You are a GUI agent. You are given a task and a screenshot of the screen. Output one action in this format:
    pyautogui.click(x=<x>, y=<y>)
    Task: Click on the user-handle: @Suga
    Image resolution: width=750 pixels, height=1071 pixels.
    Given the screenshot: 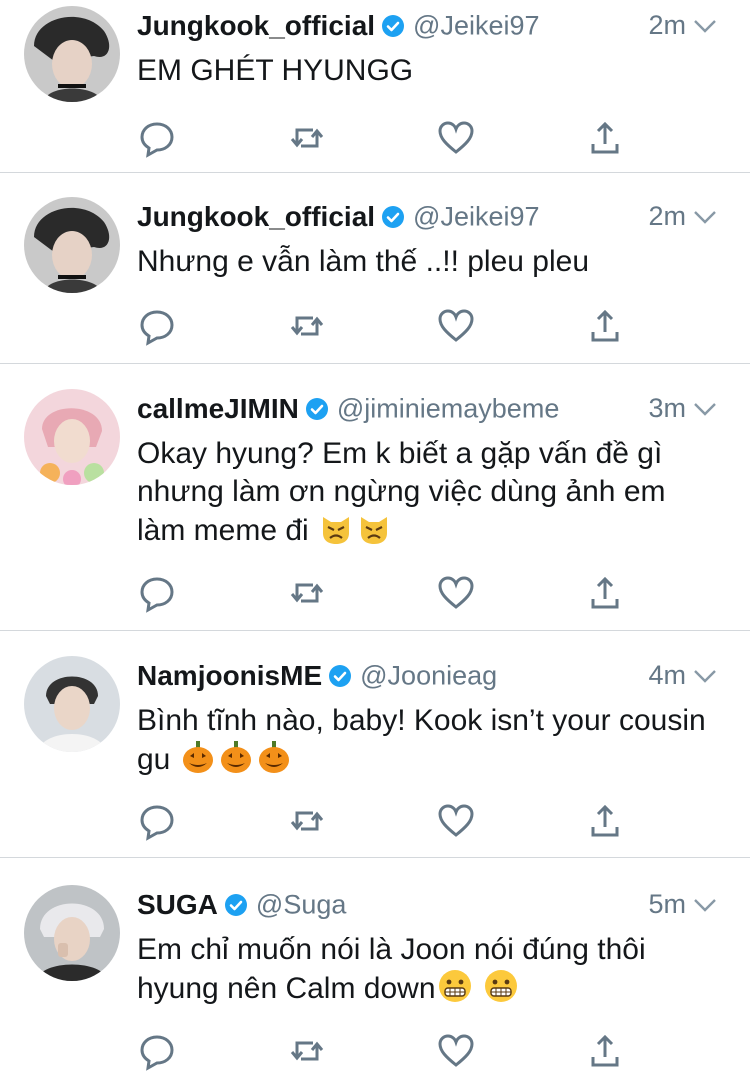 What is the action you would take?
    pyautogui.click(x=301, y=905)
    